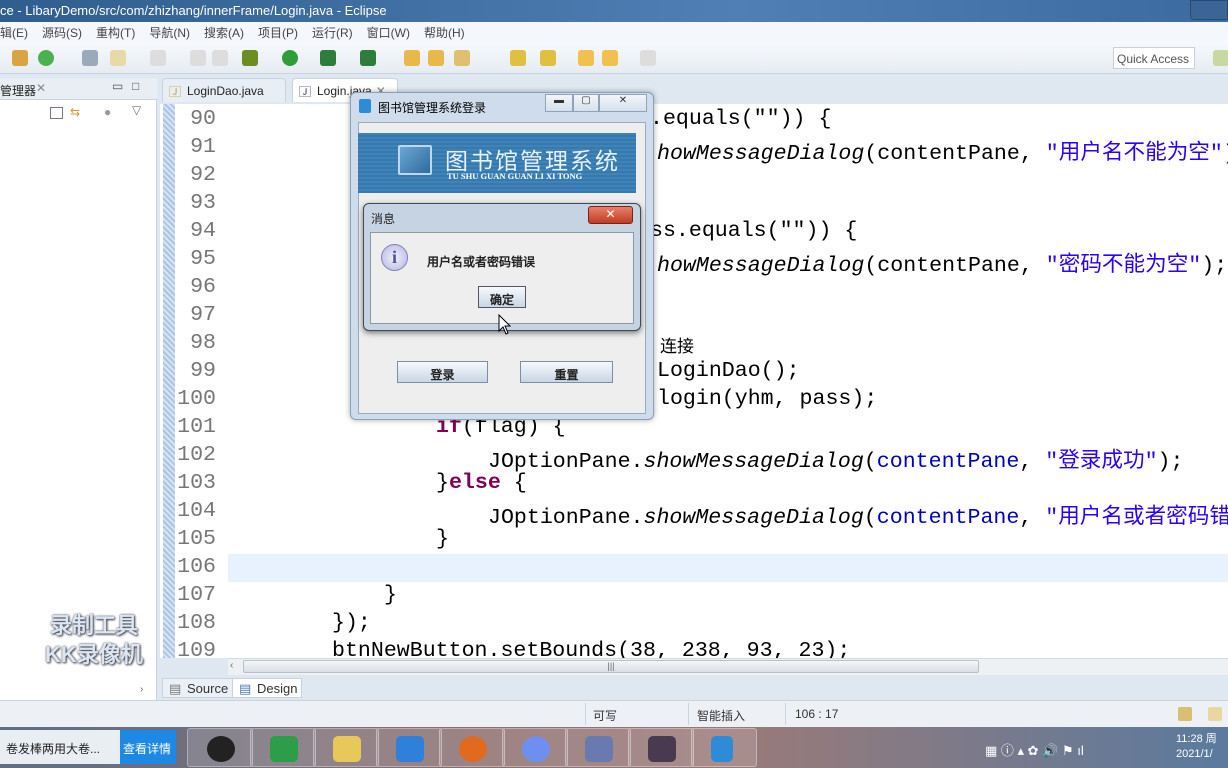  What do you see at coordinates (224, 90) in the screenshot?
I see `tab-logindao-java: 🄹 LoginDao.java` at bounding box center [224, 90].